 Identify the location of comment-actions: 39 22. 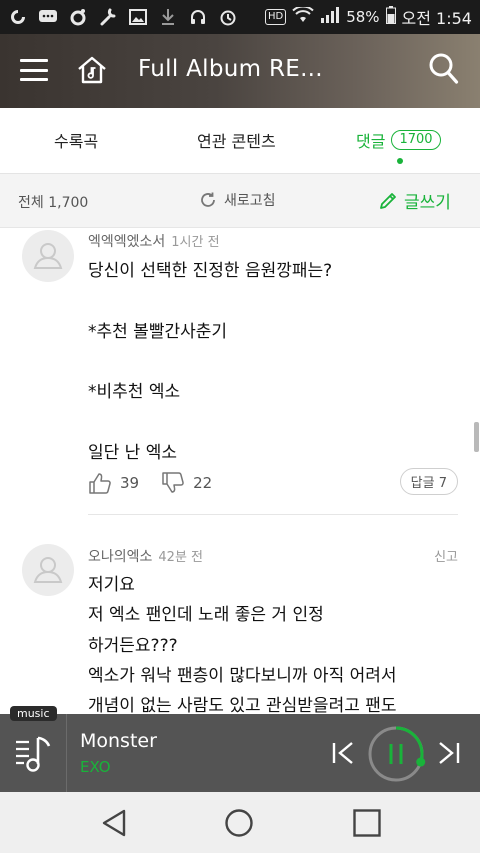
(150, 483).